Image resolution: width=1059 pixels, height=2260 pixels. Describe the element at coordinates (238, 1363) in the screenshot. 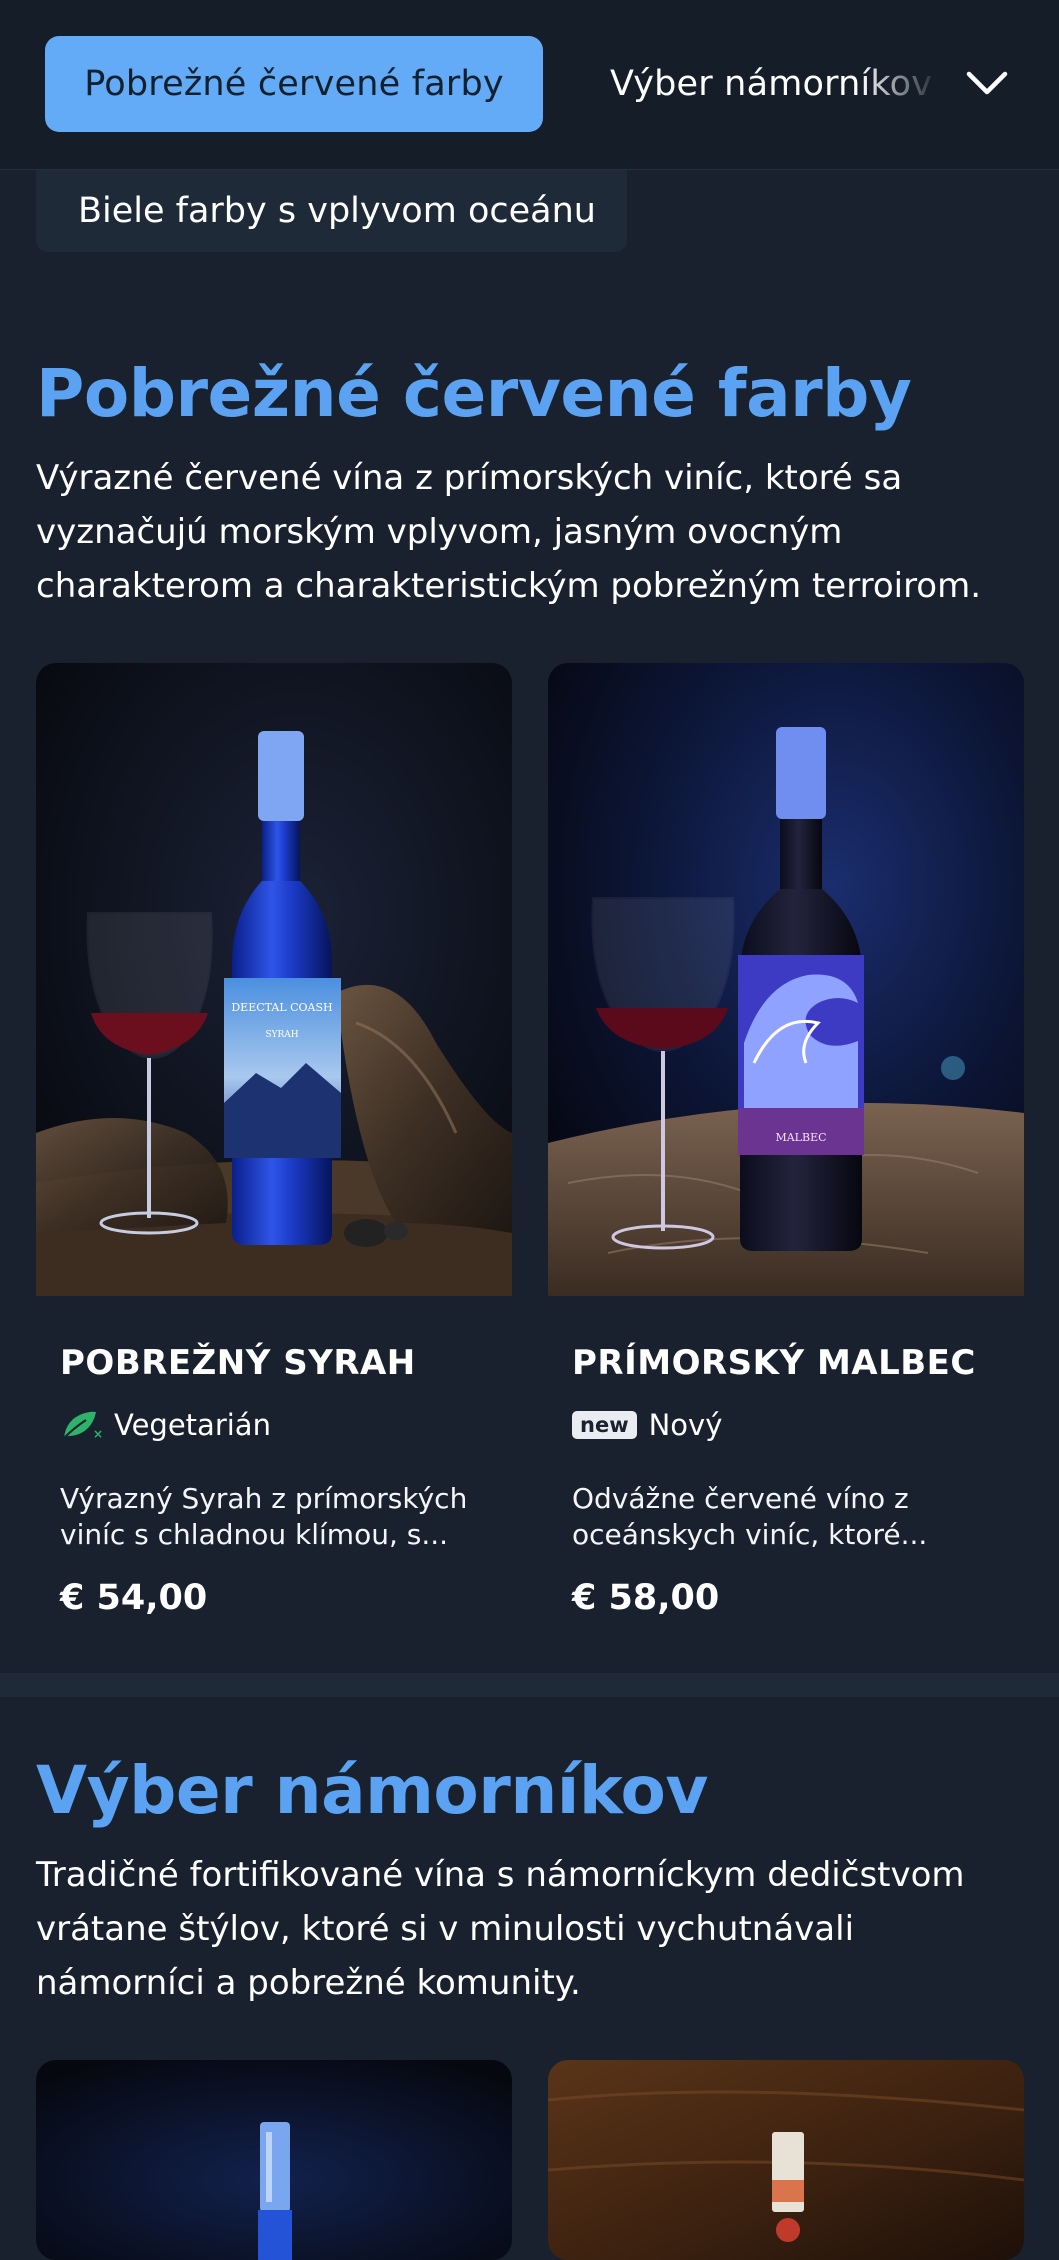

I see `product-name: POBREŽNÝ SYRAH` at that location.